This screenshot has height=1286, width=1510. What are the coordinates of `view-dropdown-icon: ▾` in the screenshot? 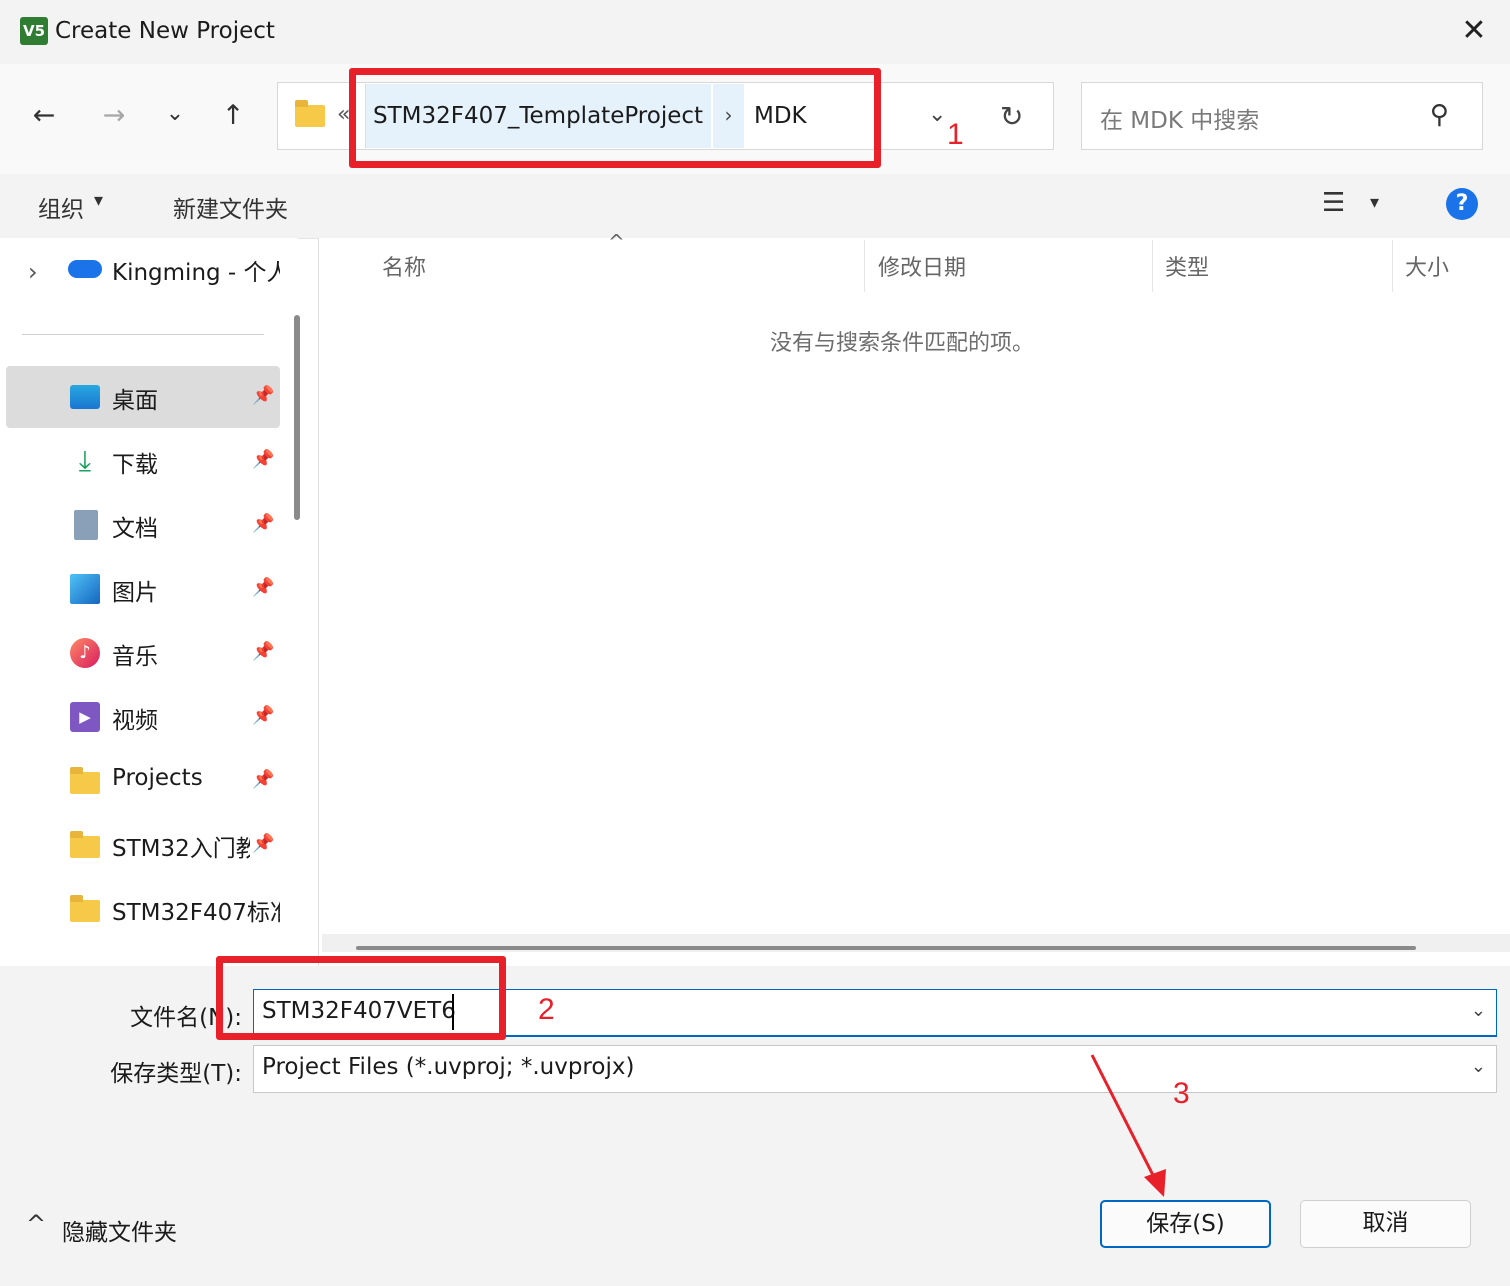 It's located at (1374, 202).